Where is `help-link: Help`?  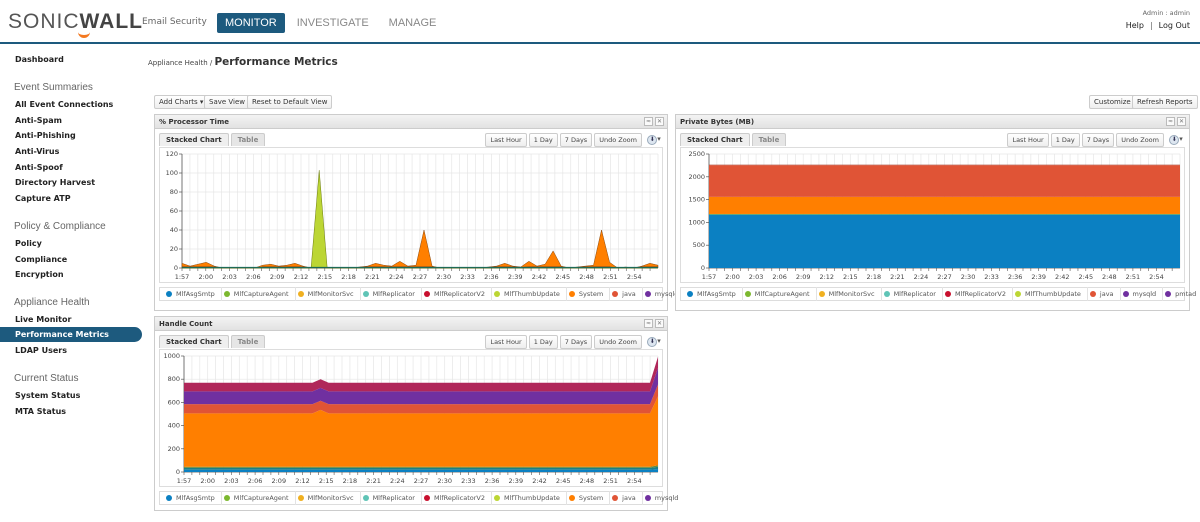
help-link: Help is located at coordinates (1135, 25).